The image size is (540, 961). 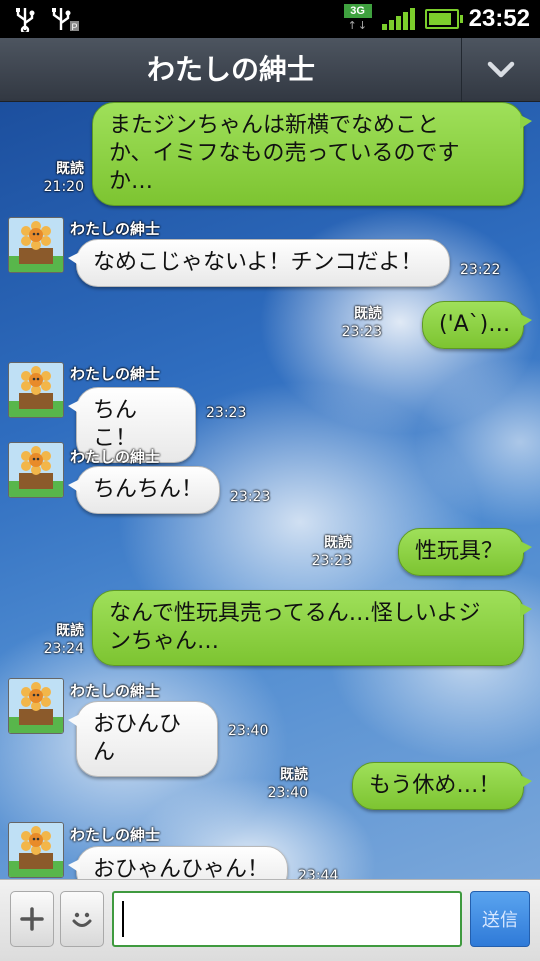 I want to click on received-message-bubble: おひゃんひゃん！, so click(x=178, y=862).